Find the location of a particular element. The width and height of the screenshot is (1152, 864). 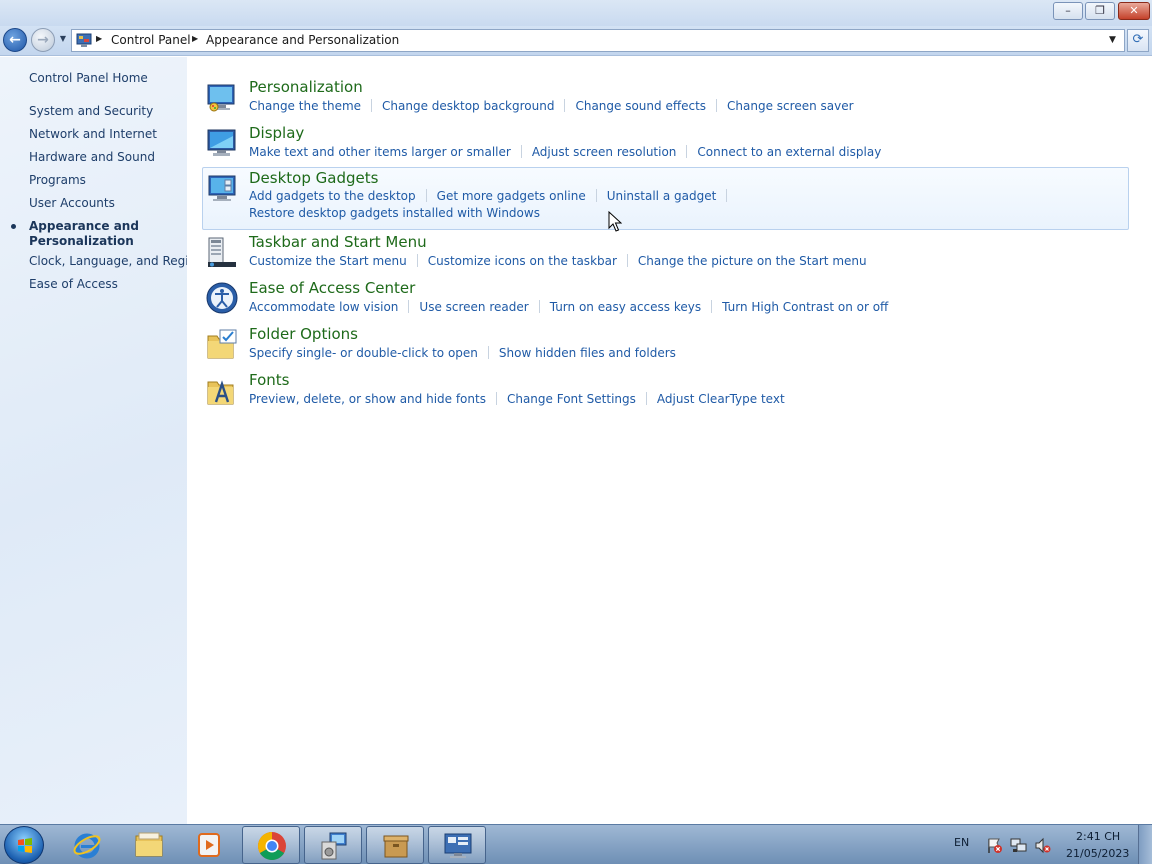

forward-button: → is located at coordinates (43, 40).